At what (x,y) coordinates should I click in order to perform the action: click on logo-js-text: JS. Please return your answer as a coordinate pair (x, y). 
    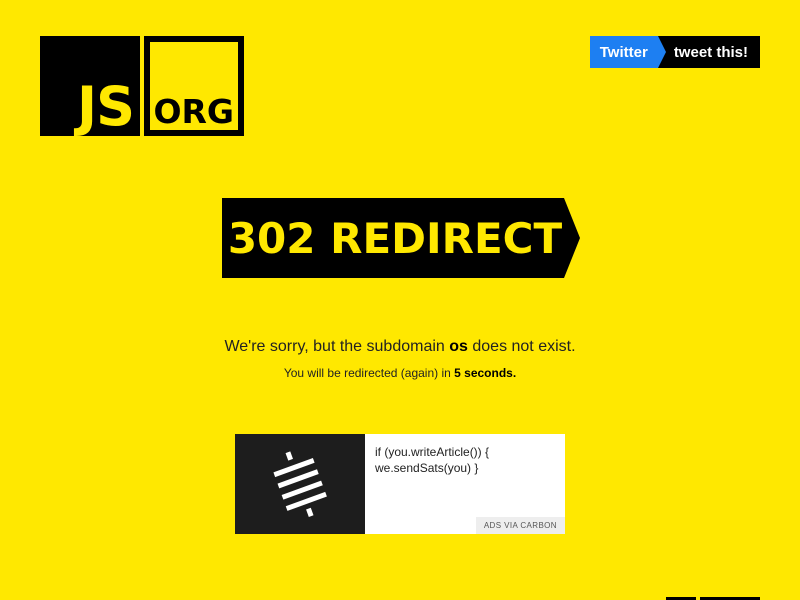
    Looking at the image, I should click on (106, 106).